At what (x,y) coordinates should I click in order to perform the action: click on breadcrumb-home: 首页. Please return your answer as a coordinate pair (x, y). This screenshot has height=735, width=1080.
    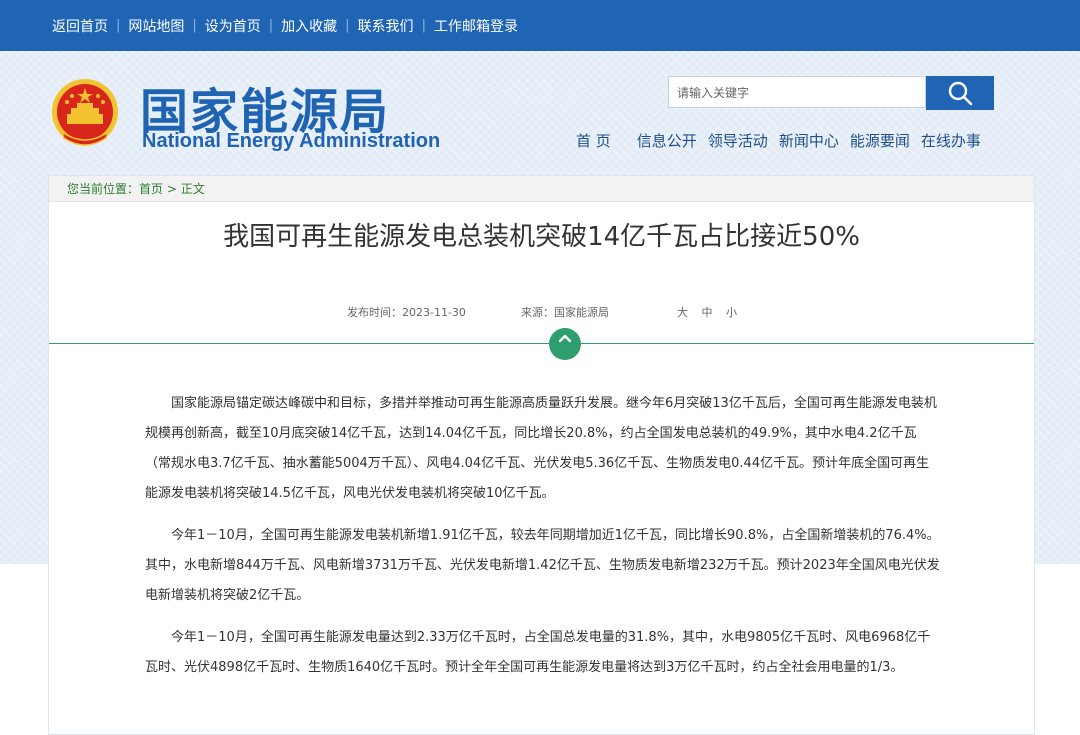
    Looking at the image, I should click on (151, 189).